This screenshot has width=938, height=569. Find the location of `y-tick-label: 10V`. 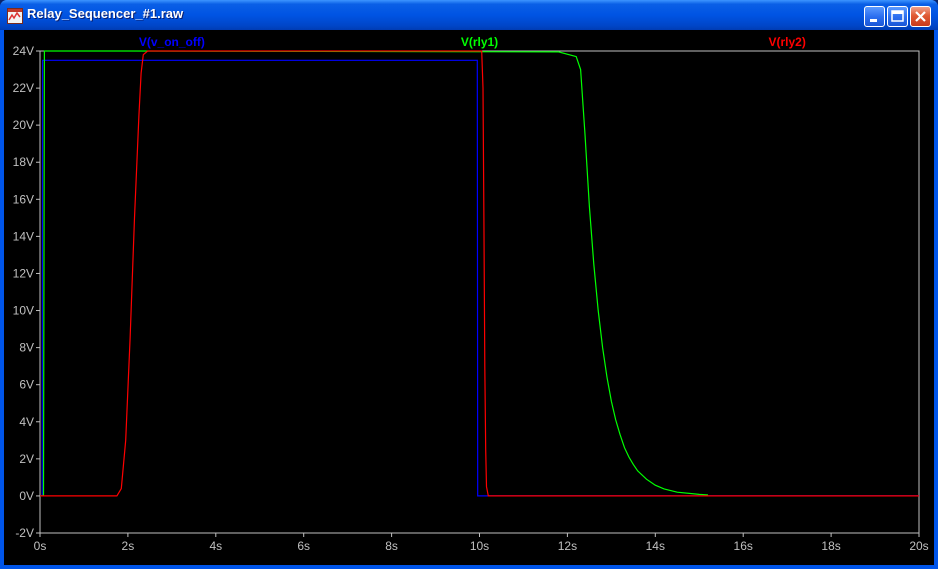

y-tick-label: 10V is located at coordinates (23, 311).